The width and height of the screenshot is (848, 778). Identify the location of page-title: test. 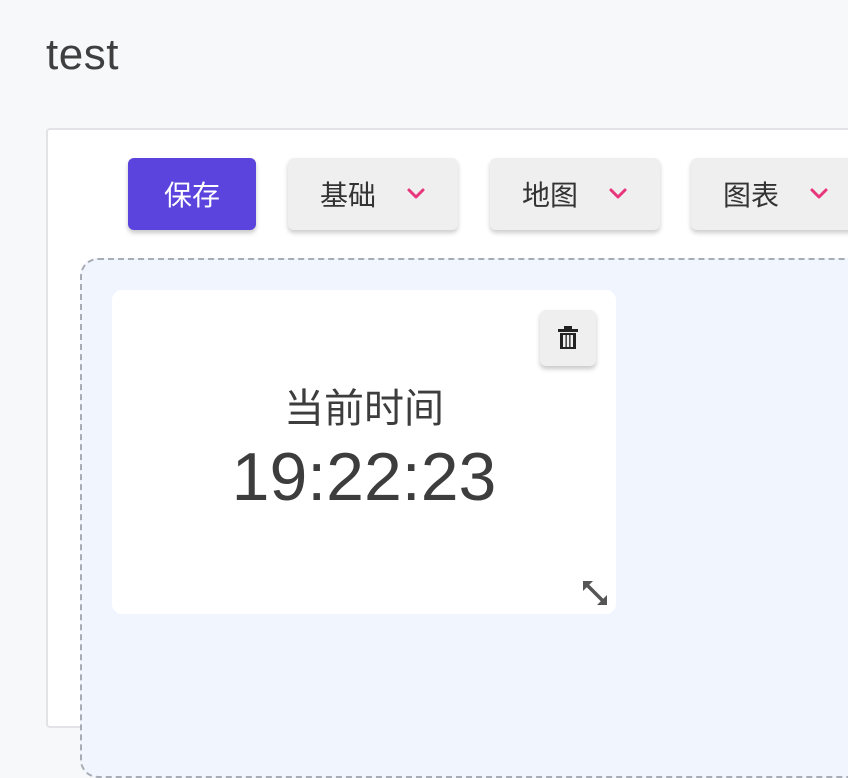
(82, 54).